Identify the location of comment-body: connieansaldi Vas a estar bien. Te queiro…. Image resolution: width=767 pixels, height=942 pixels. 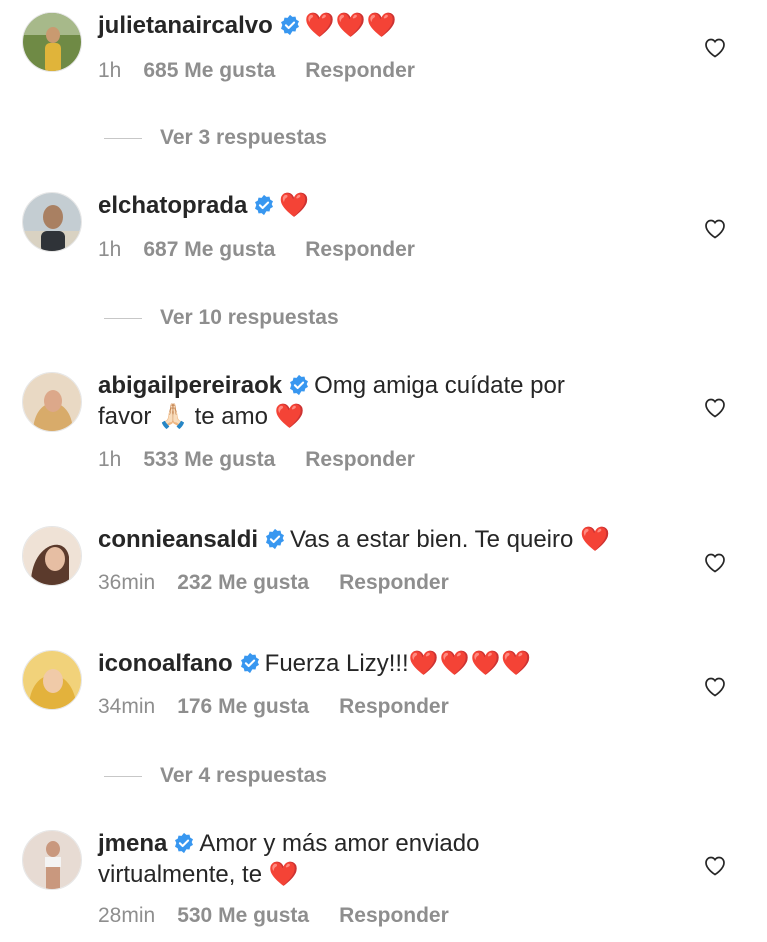
(389, 539).